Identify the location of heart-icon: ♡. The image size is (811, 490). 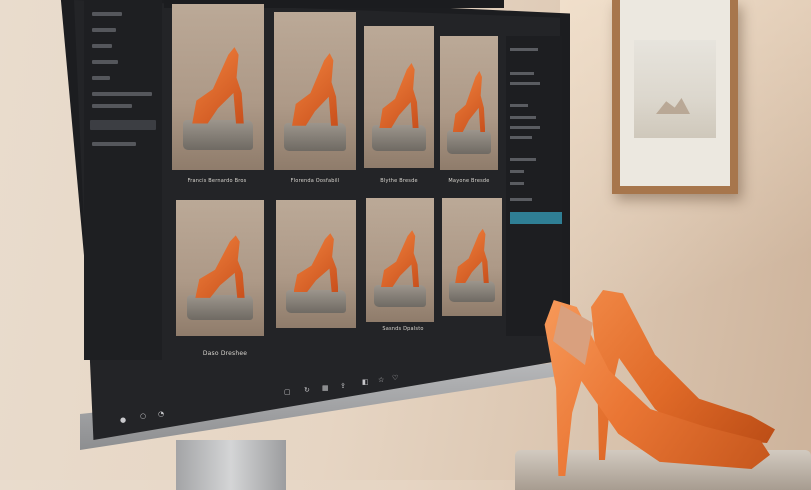
(395, 378).